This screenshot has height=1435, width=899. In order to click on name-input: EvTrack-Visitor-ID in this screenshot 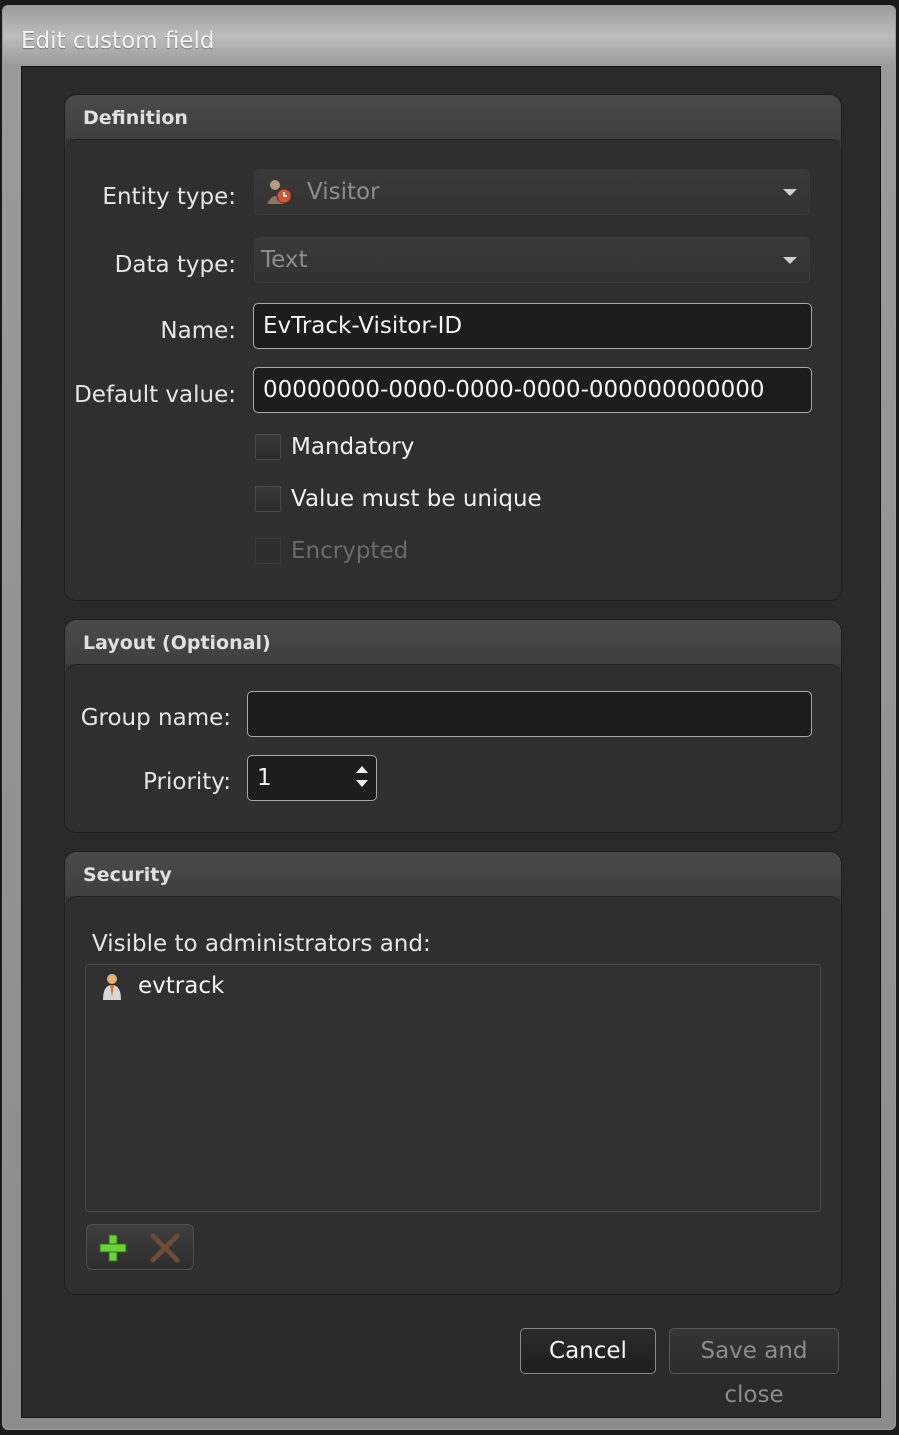, I will do `click(532, 326)`.